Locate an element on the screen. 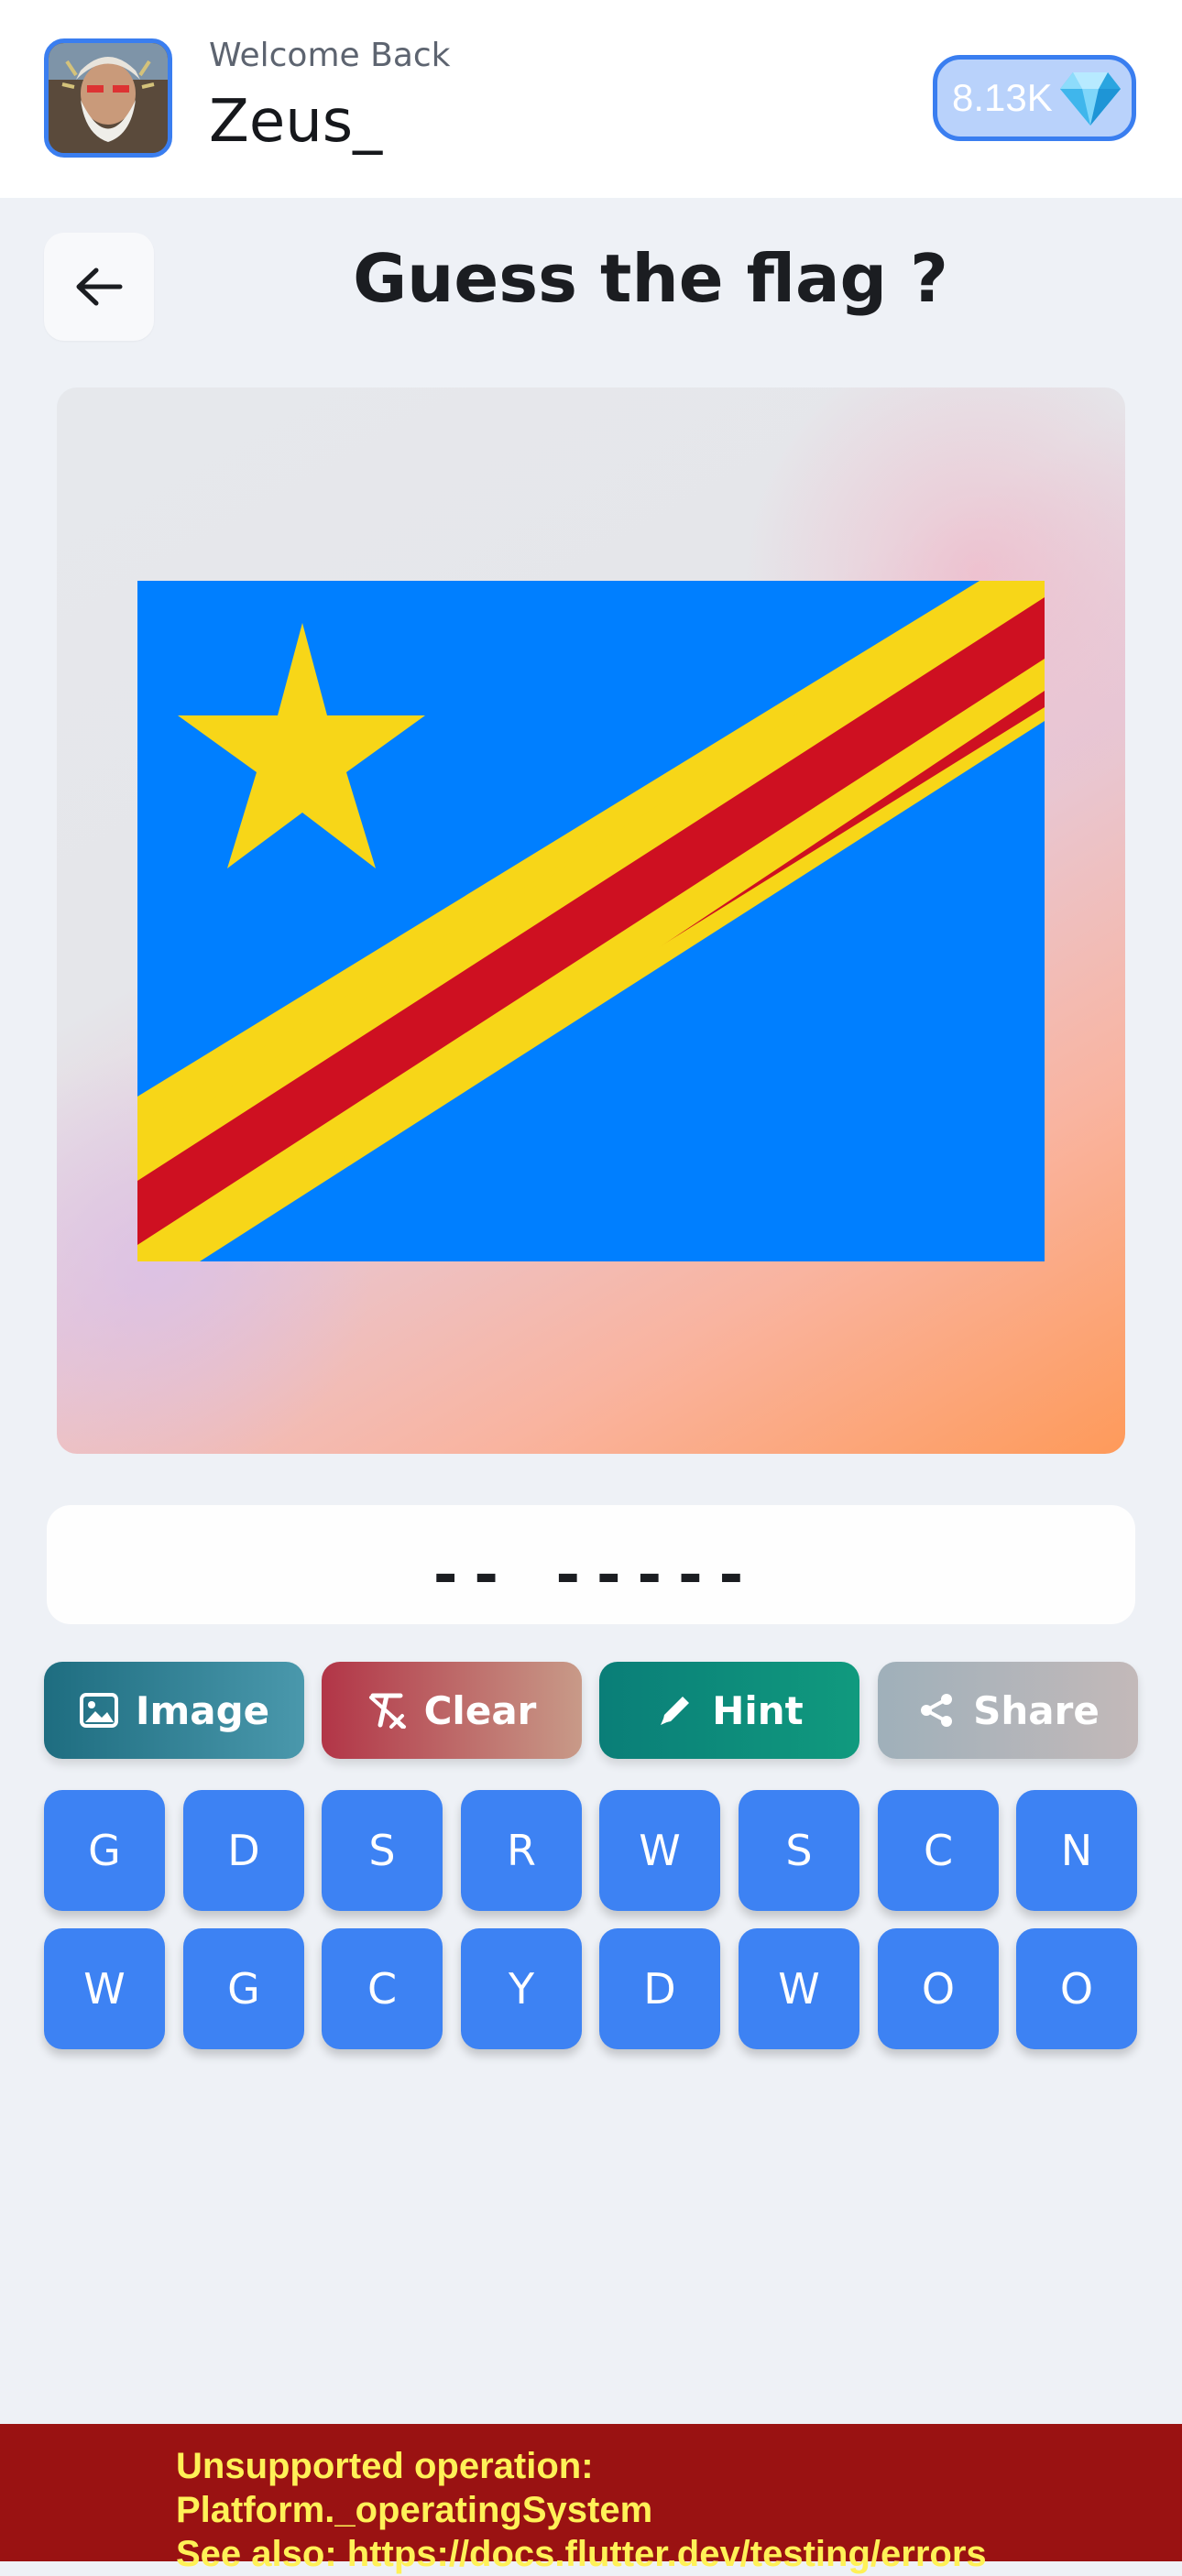 The image size is (1182, 2576). hint-button: Hint is located at coordinates (729, 1711).